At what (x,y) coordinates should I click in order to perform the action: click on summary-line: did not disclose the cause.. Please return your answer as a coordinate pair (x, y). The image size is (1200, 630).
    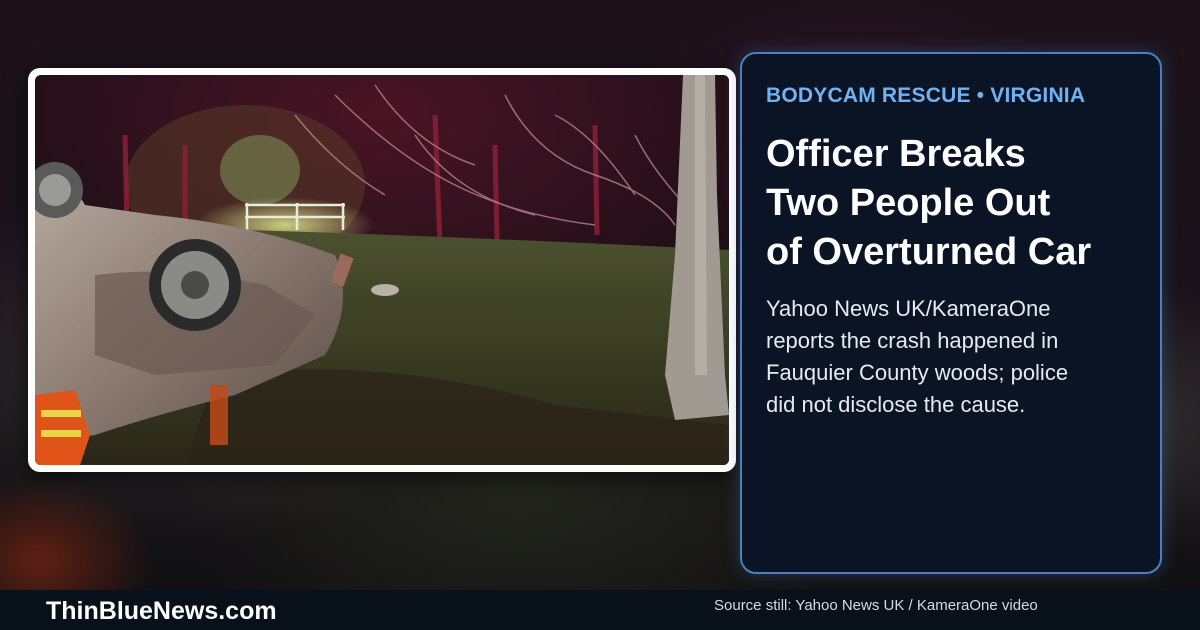
    Looking at the image, I should click on (896, 404).